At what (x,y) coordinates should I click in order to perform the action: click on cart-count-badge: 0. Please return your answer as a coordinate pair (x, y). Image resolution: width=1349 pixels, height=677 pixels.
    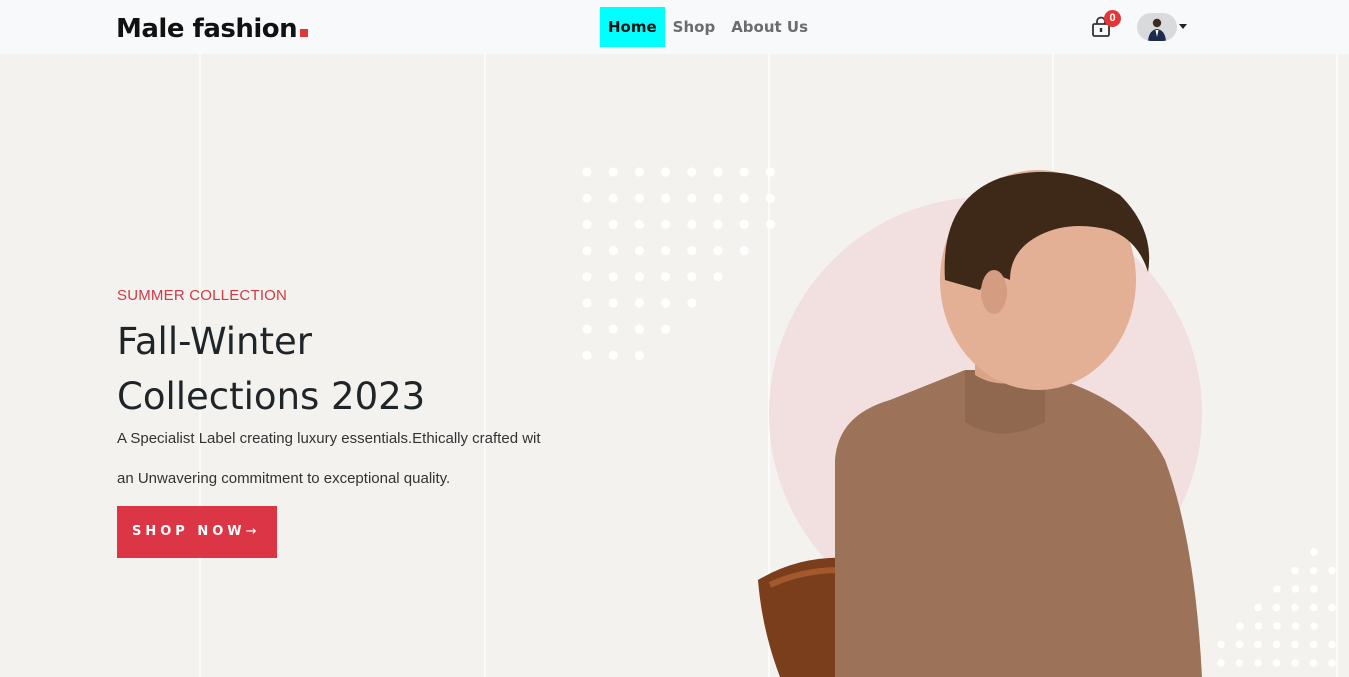
    Looking at the image, I should click on (1112, 18).